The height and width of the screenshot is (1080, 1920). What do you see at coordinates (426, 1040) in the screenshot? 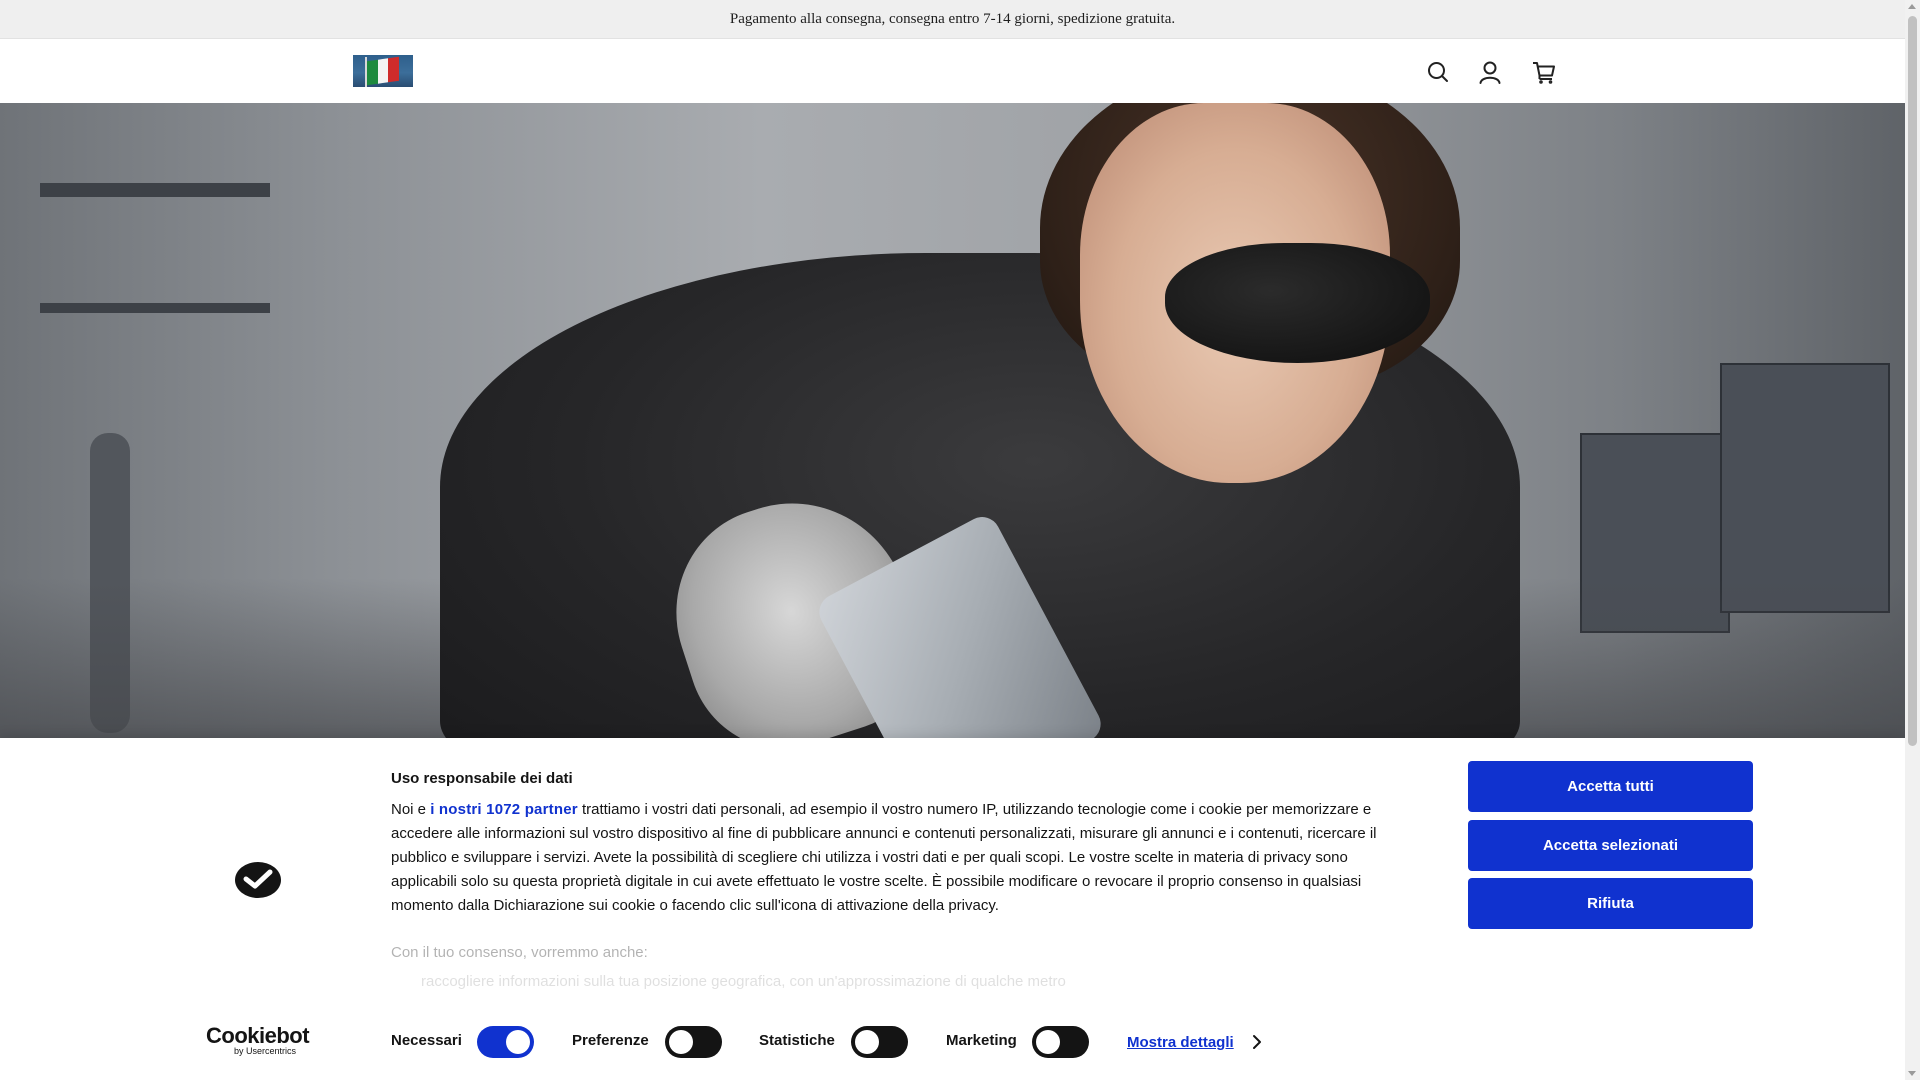
I see `toggle-label-necessari: Necessari` at bounding box center [426, 1040].